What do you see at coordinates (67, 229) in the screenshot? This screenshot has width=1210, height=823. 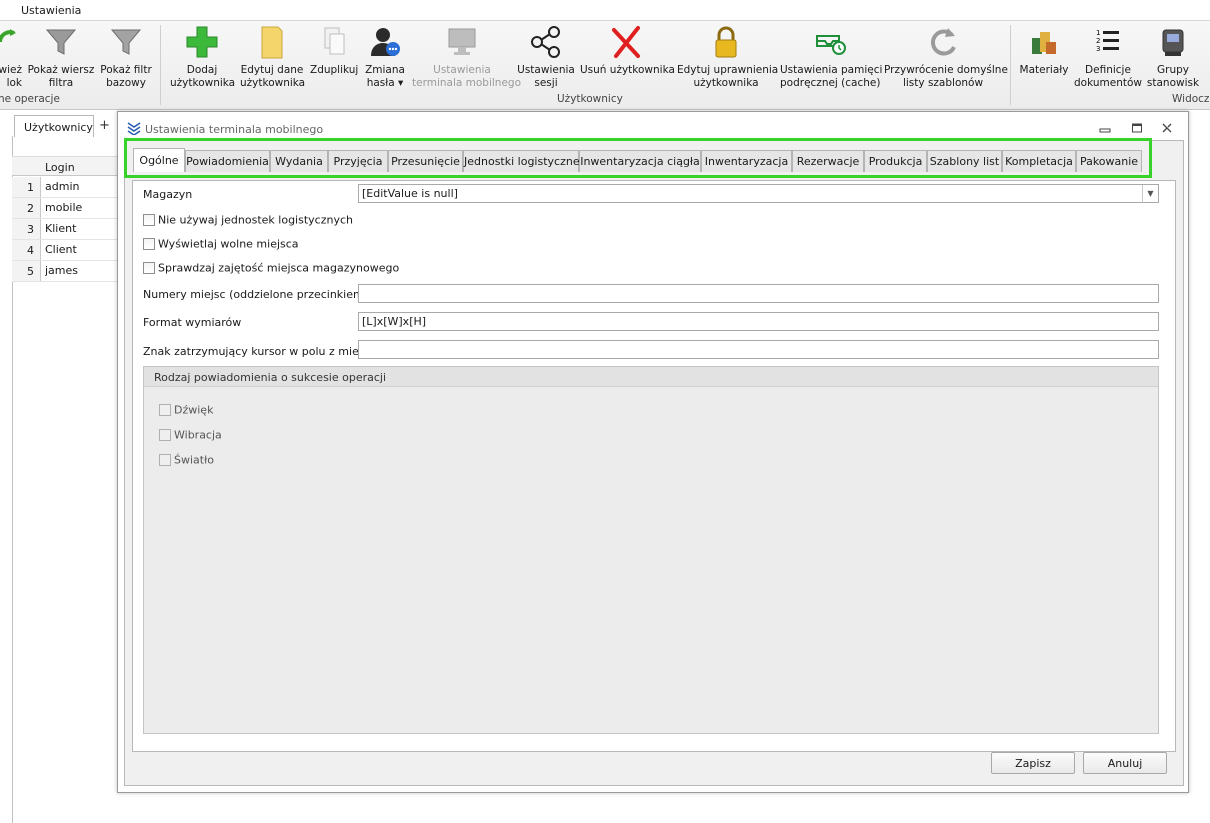 I see `table-row: 3 Klient` at bounding box center [67, 229].